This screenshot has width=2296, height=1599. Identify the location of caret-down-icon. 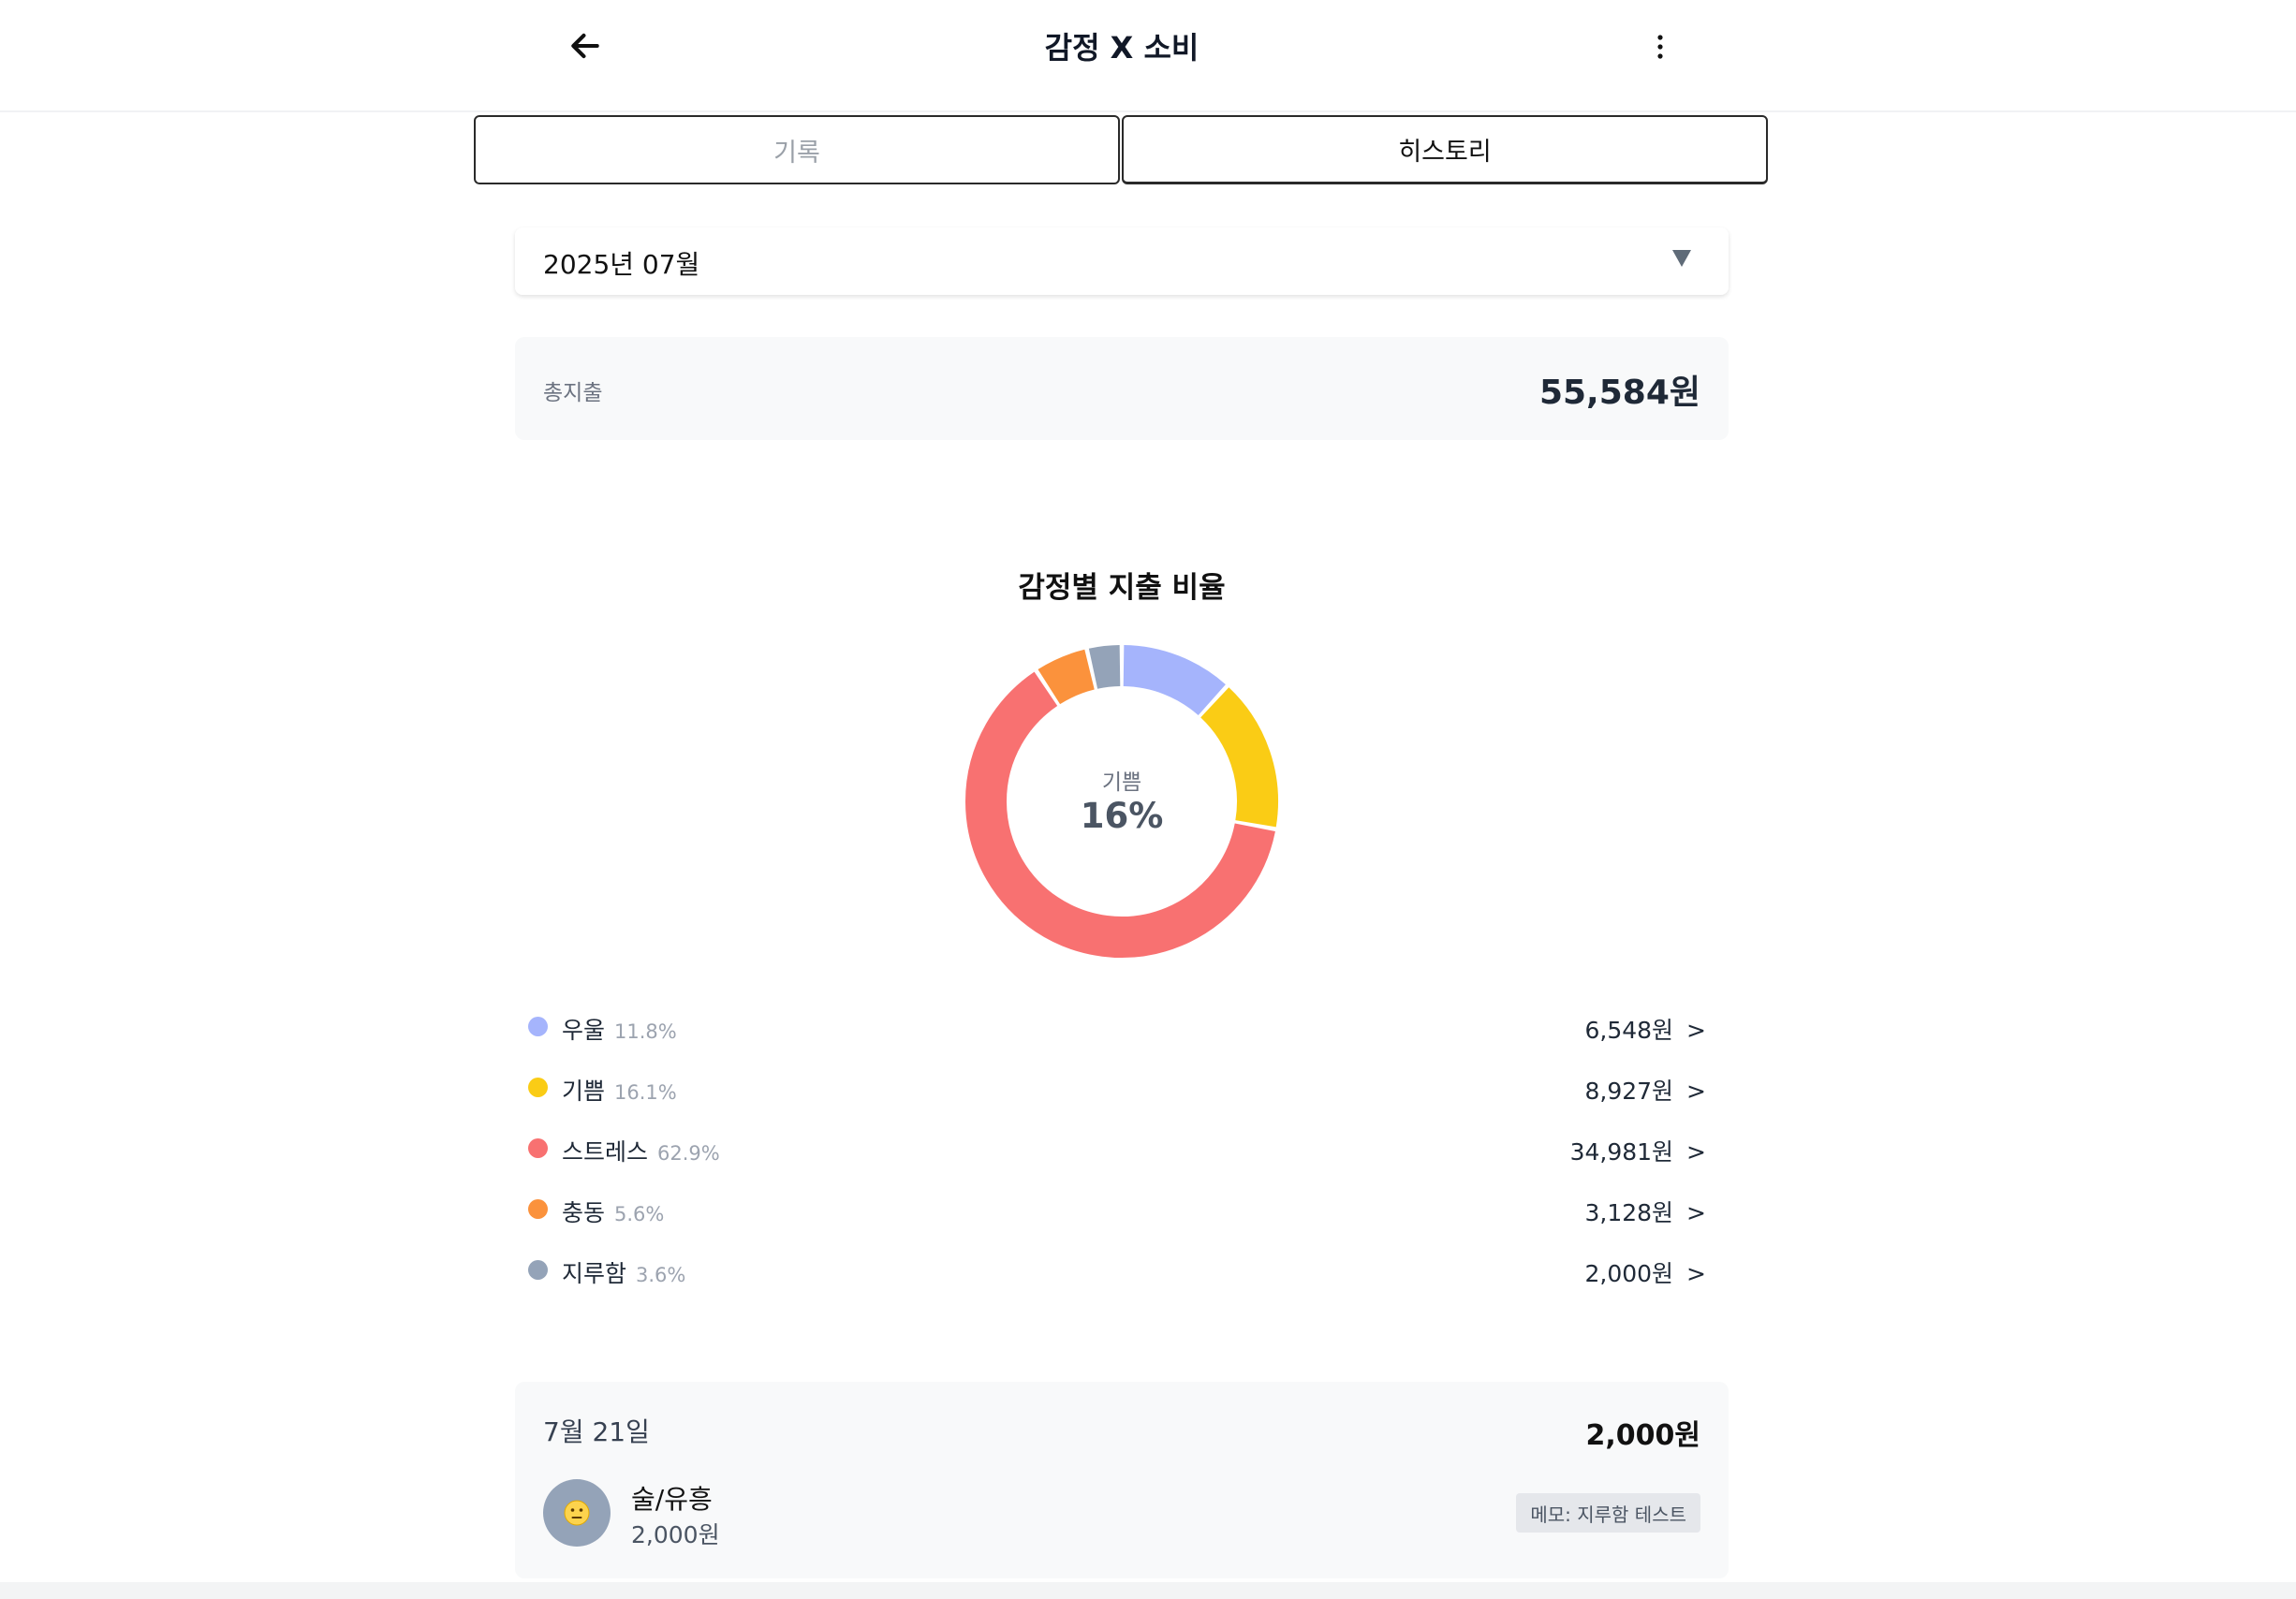
(1681, 258).